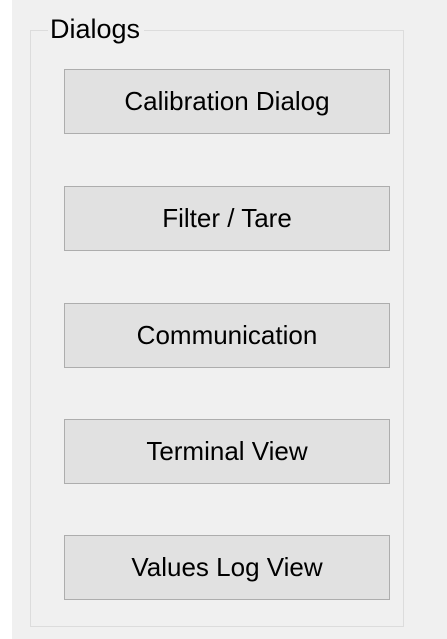 This screenshot has height=639, width=447. I want to click on filter-tare-button: Filter / Tare, so click(227, 218).